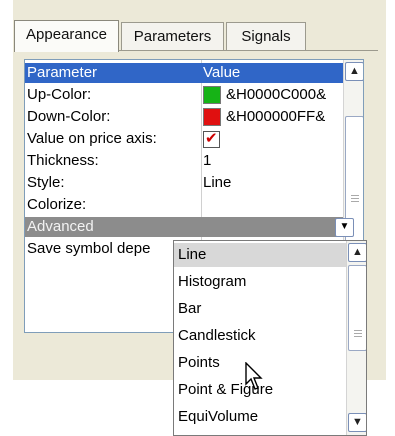  Describe the element at coordinates (184, 117) in the screenshot. I see `row-down-color: Down-Color: &H000000FF&` at that location.